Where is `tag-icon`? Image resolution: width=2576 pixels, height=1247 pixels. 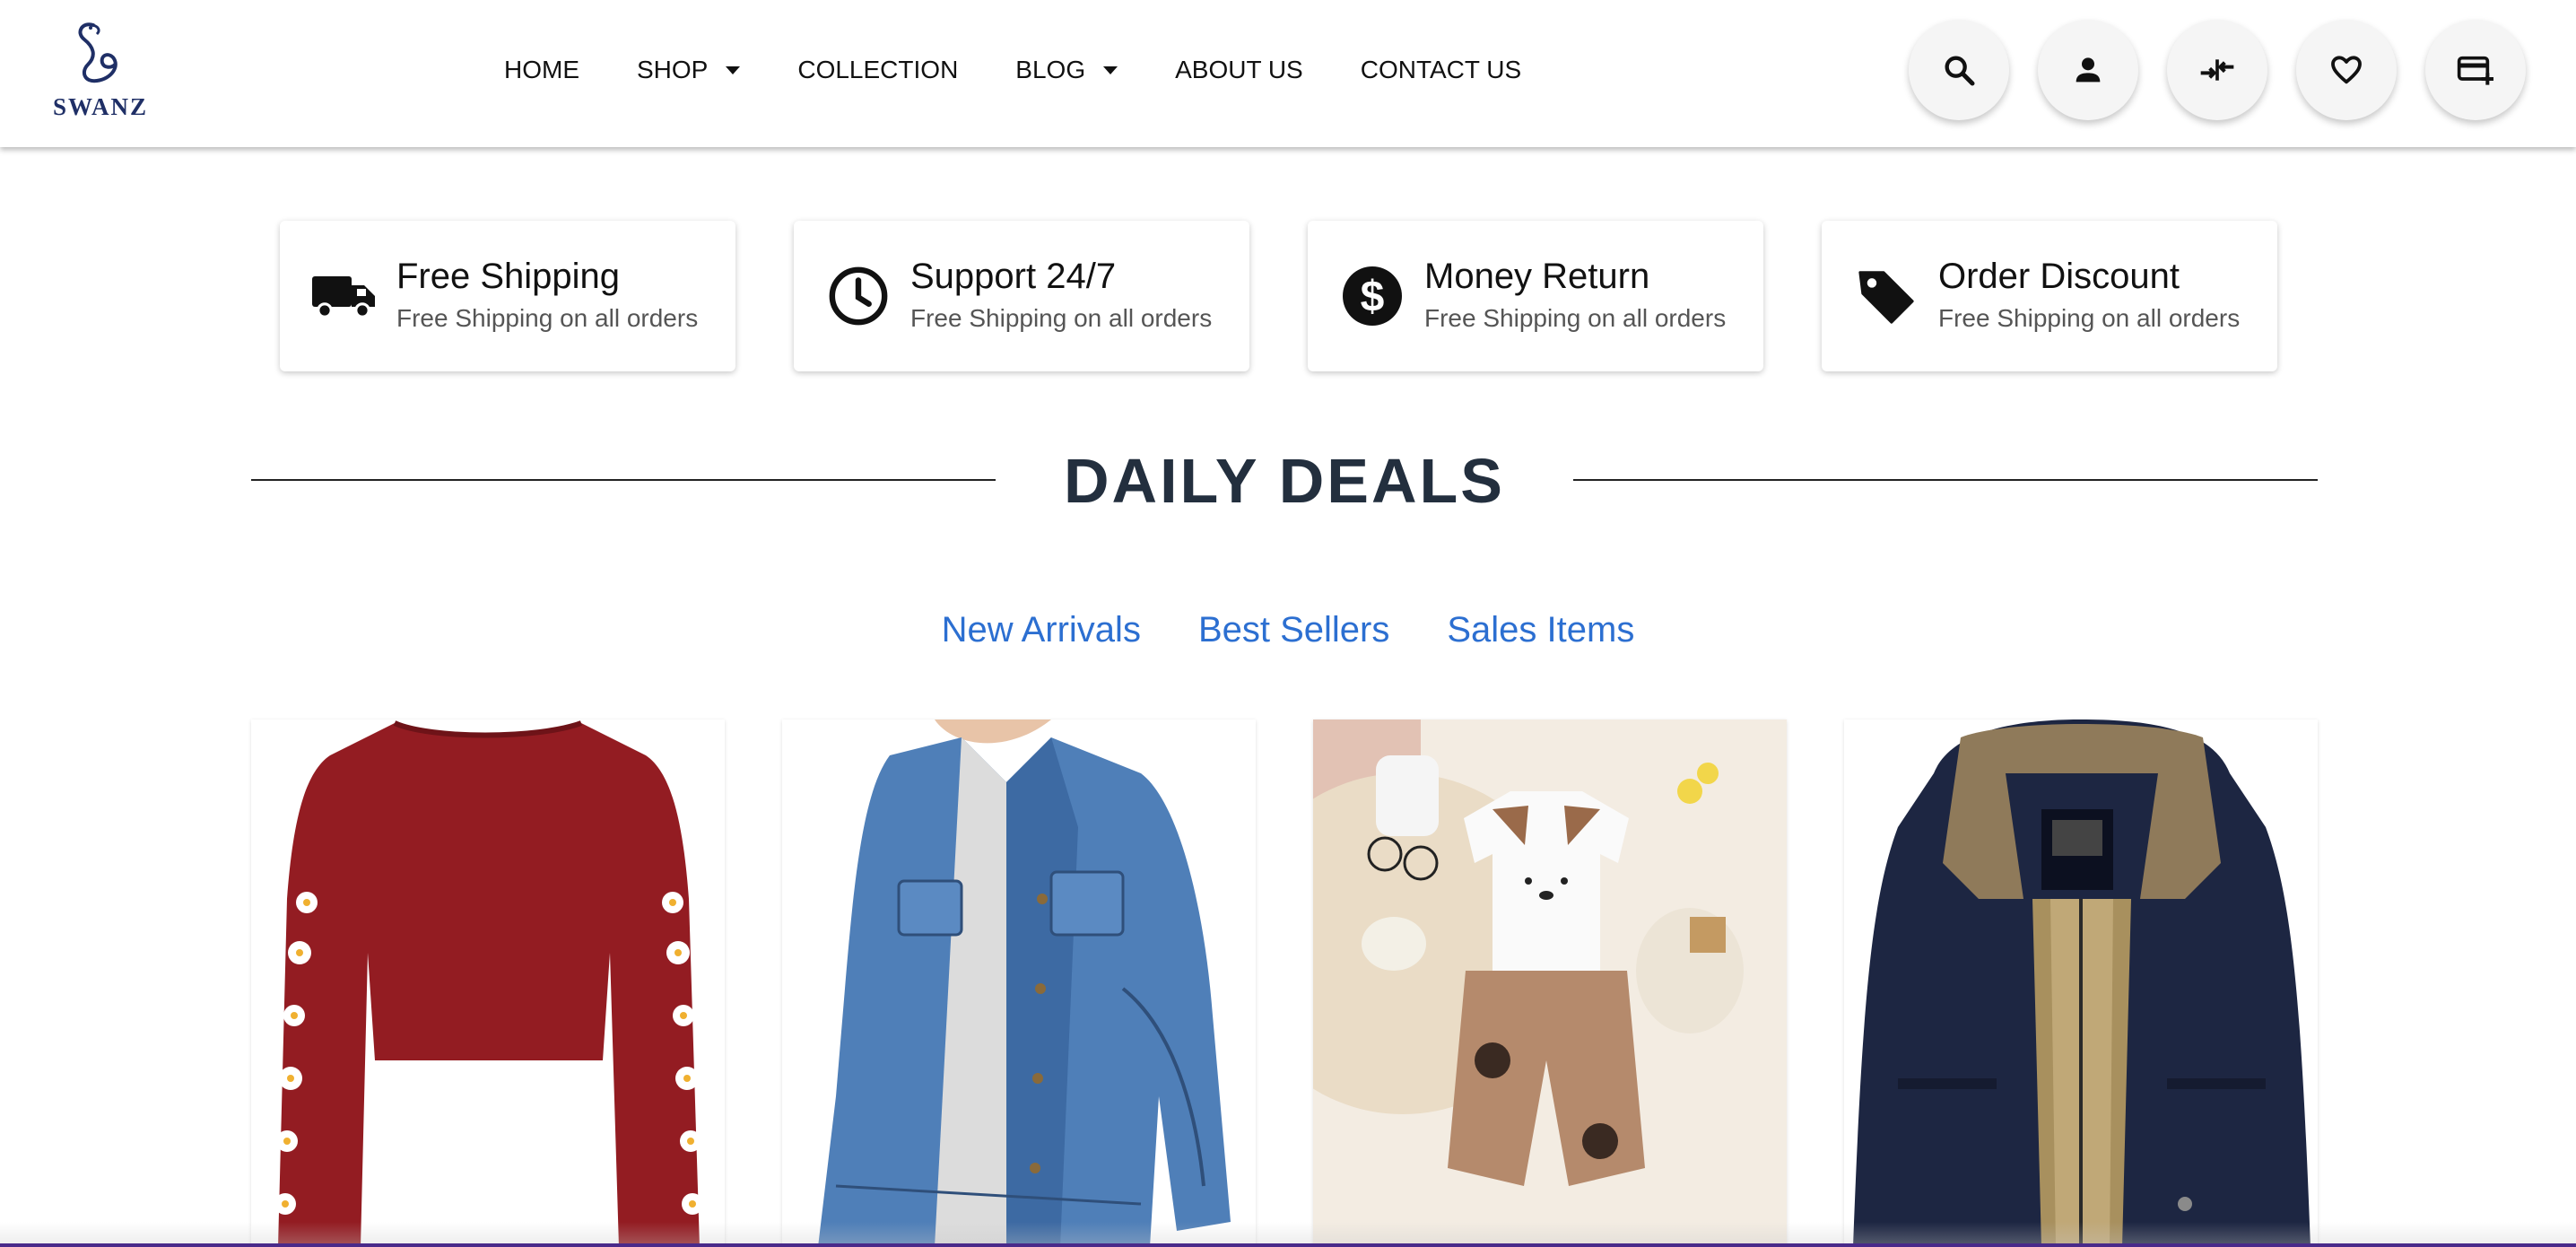
tag-icon is located at coordinates (1886, 296).